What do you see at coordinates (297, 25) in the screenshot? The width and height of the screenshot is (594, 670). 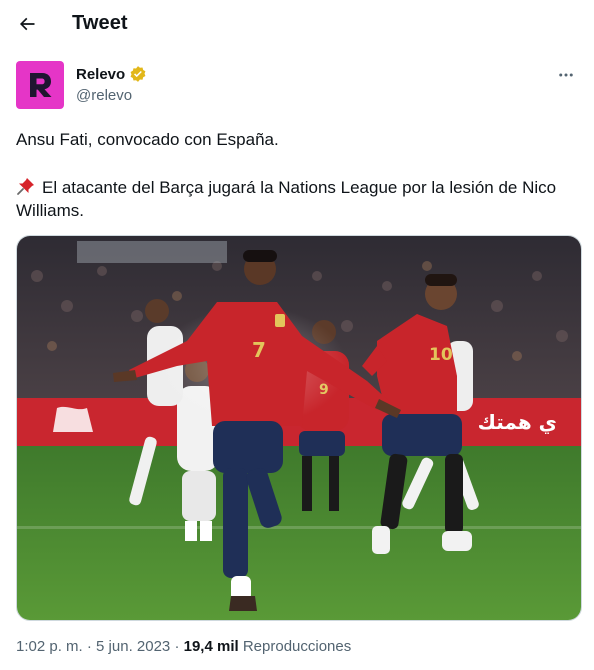 I see `page-header: Tweet` at bounding box center [297, 25].